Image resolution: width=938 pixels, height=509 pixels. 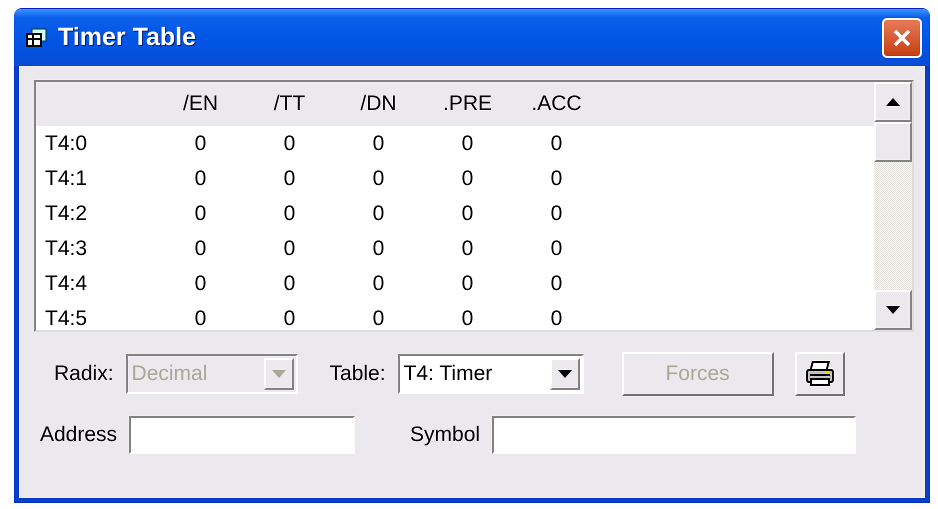 I want to click on dropdown: T4: Timer, so click(x=491, y=374).